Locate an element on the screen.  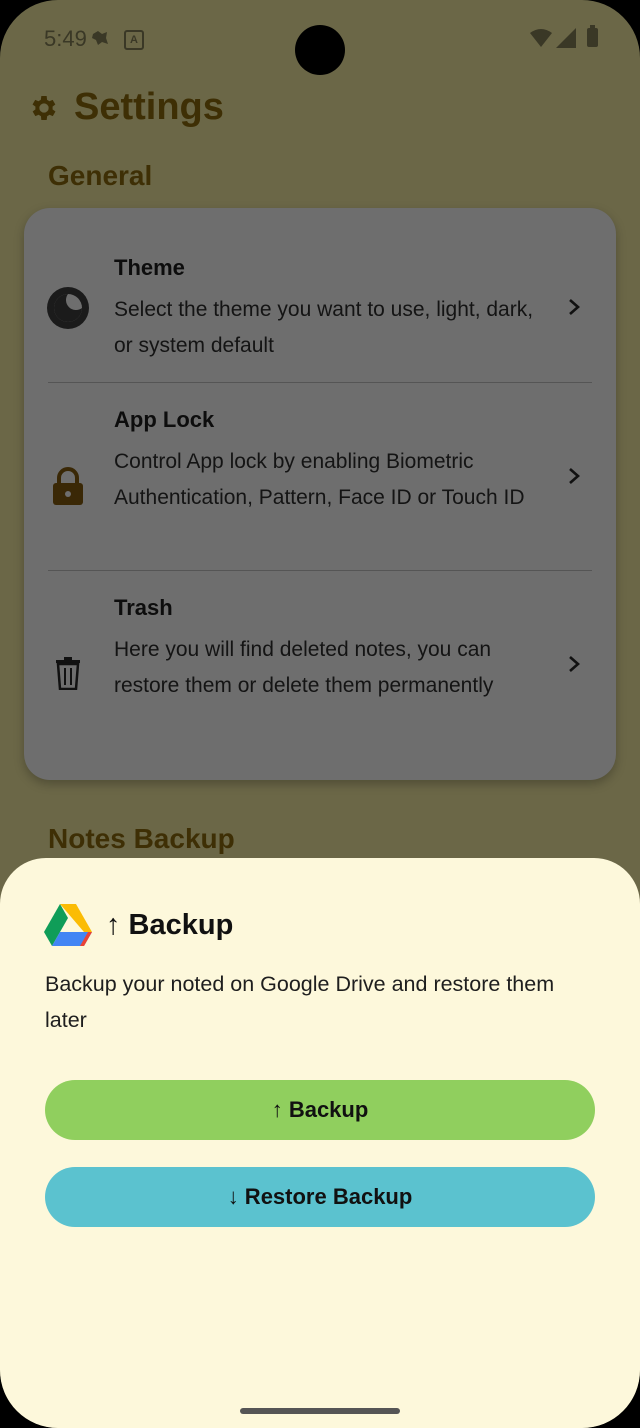
theme-icon is located at coordinates (68, 308).